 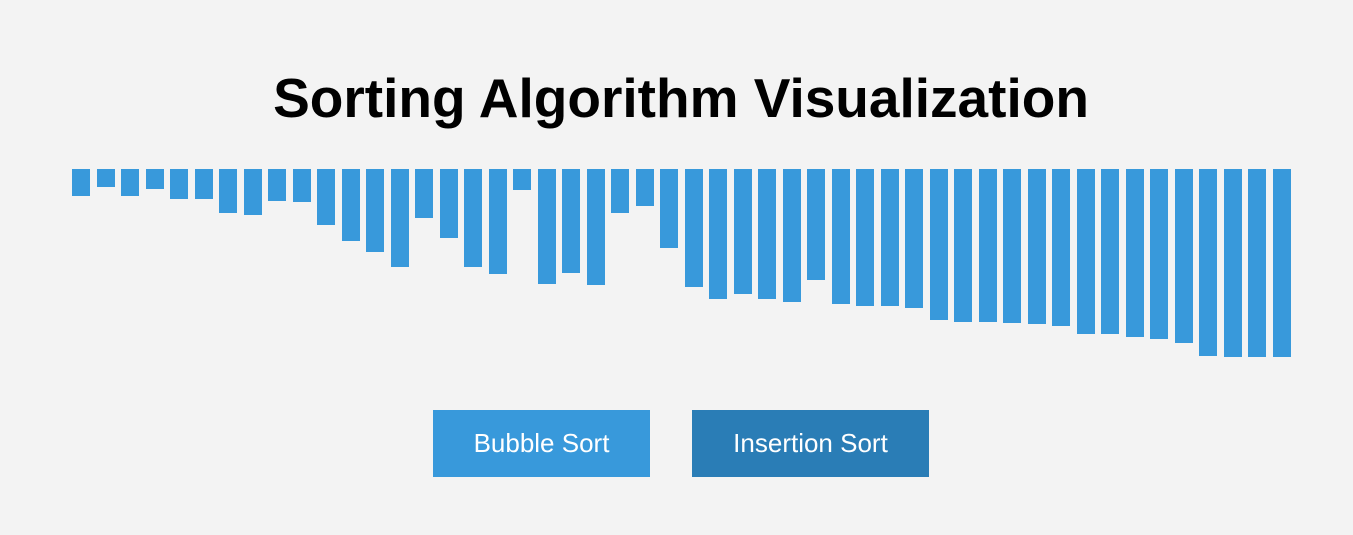 What do you see at coordinates (676, 443) in the screenshot?
I see `controls: Bubble Sort Insertion Sort` at bounding box center [676, 443].